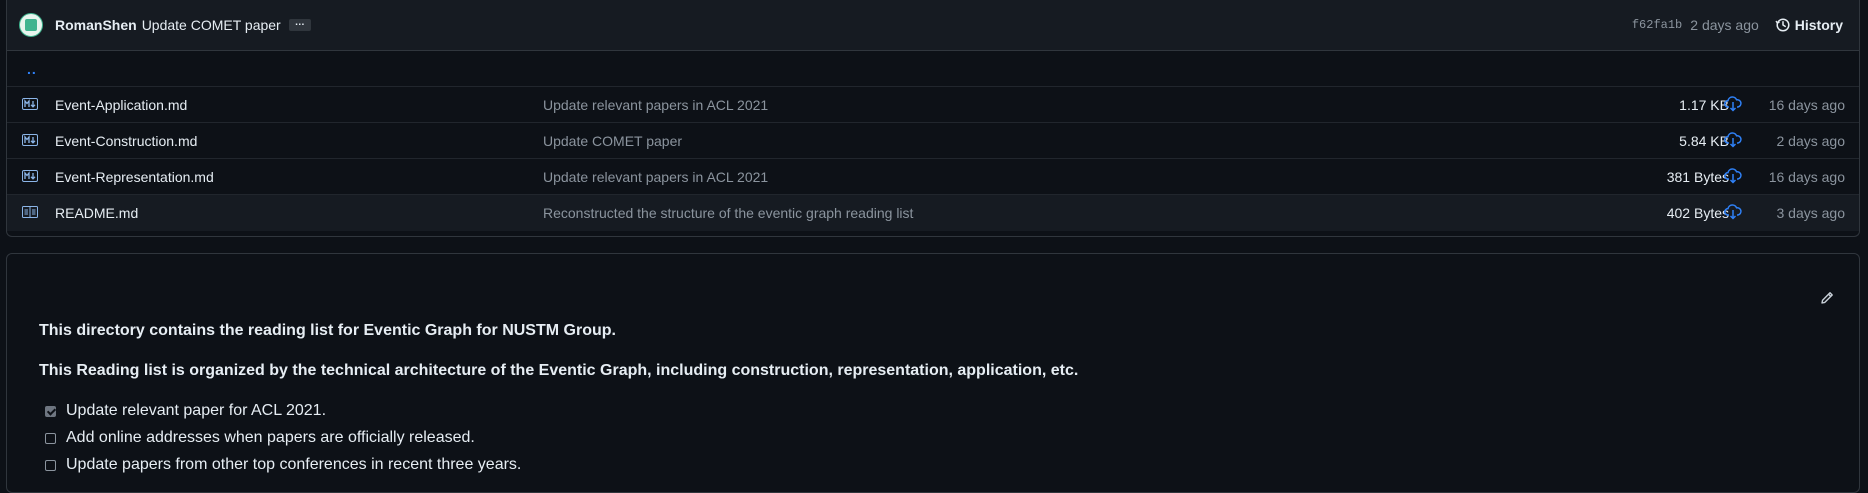  What do you see at coordinates (1724, 25) in the screenshot?
I see `commit-time: 2 days ago` at bounding box center [1724, 25].